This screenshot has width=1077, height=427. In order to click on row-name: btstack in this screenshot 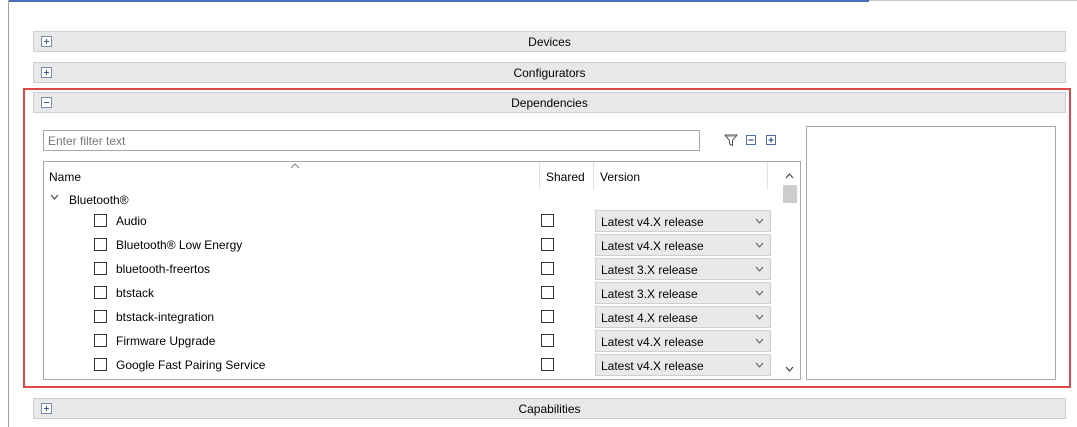, I will do `click(135, 293)`.